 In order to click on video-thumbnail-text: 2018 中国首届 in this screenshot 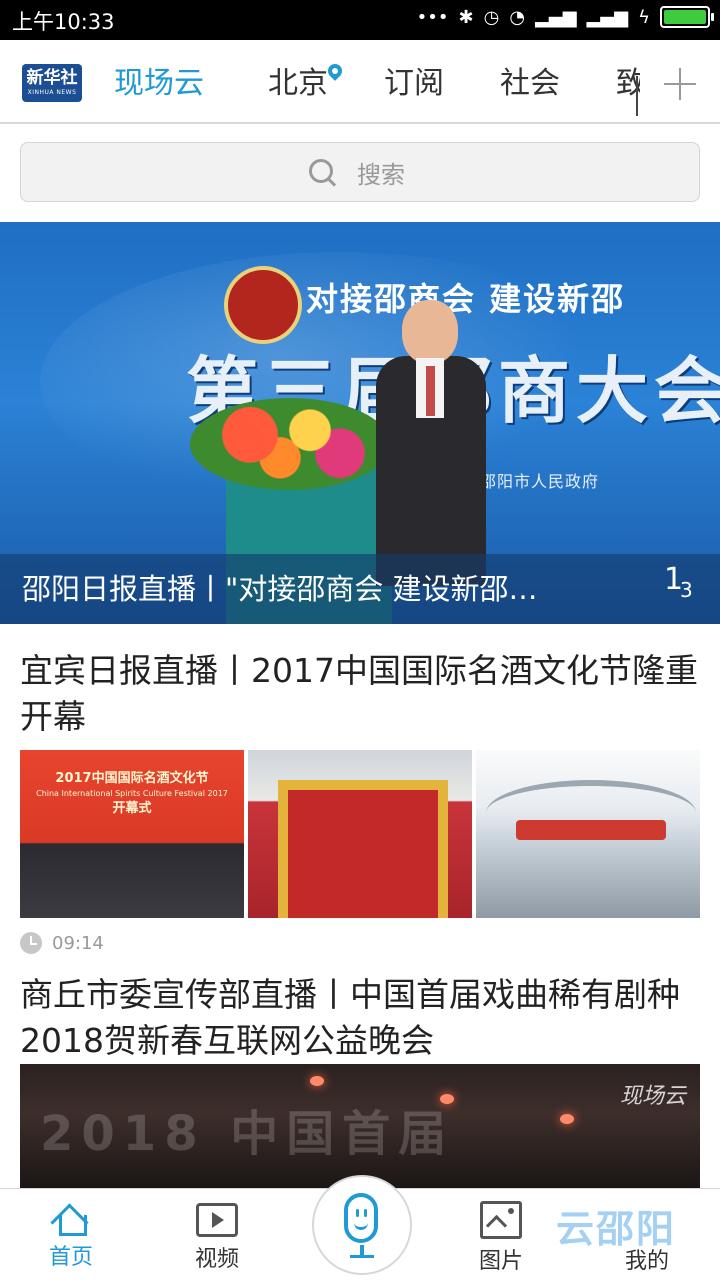, I will do `click(247, 1134)`.